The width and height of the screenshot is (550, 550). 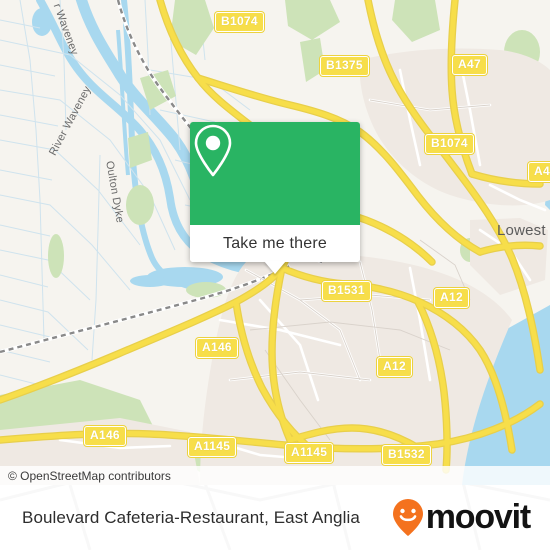 What do you see at coordinates (406, 455) in the screenshot?
I see `road-shield-b1532: B1532` at bounding box center [406, 455].